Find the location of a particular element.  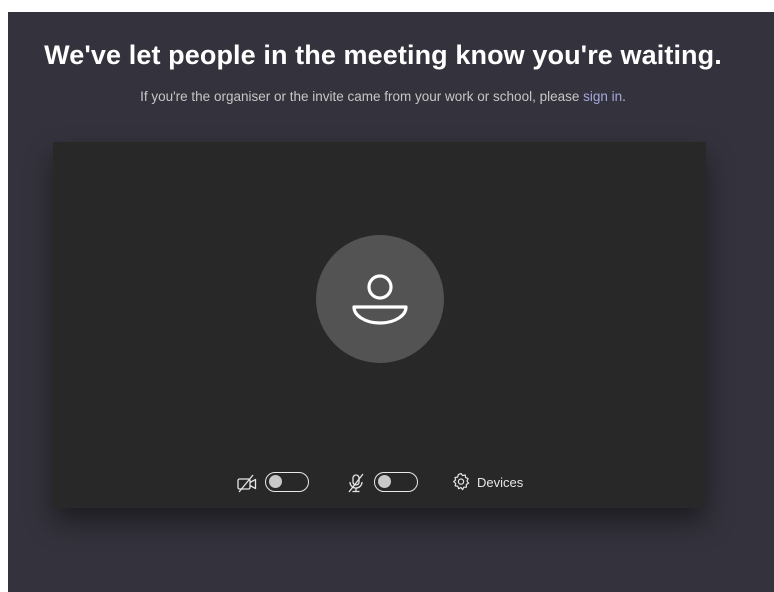

camera-toggle is located at coordinates (287, 482).